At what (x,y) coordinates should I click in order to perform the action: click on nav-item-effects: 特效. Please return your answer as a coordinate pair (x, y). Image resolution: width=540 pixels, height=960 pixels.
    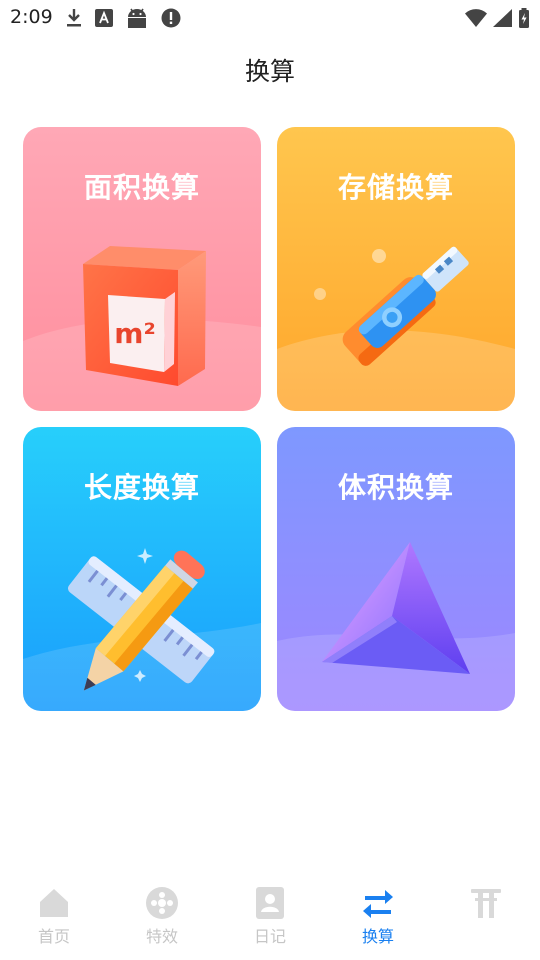
    Looking at the image, I should click on (162, 918).